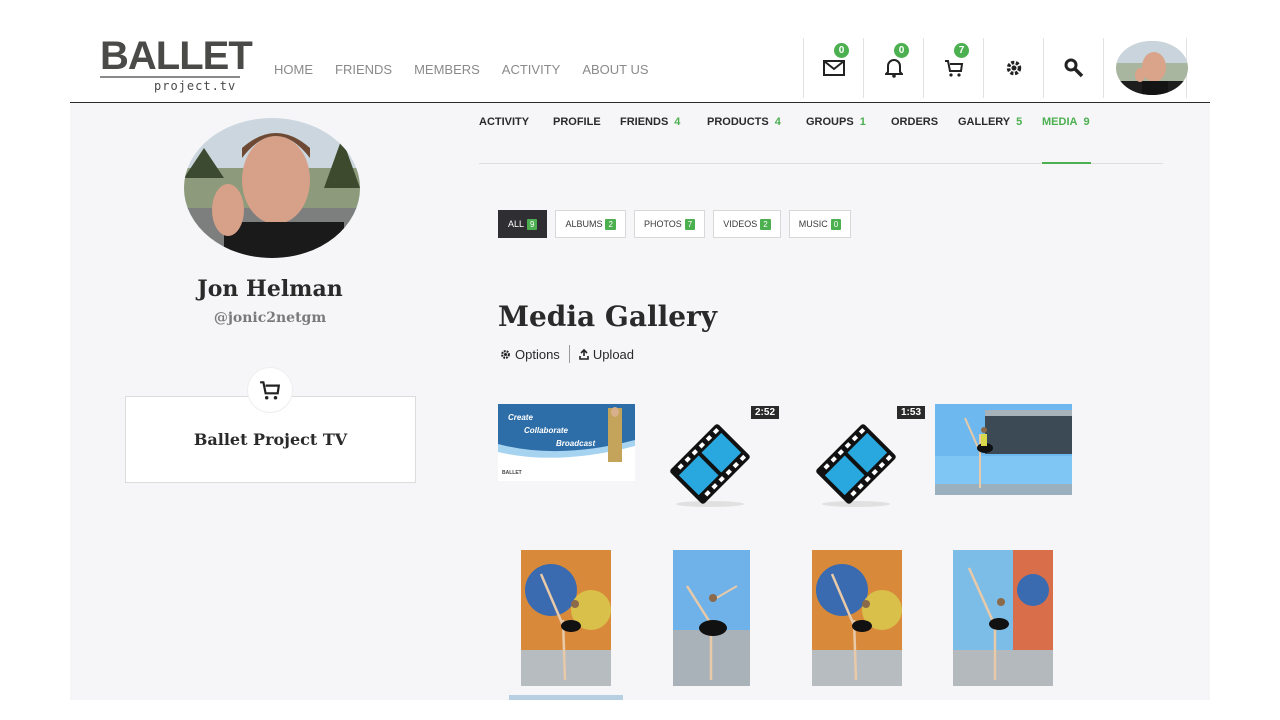 The width and height of the screenshot is (1280, 720). What do you see at coordinates (738, 122) in the screenshot?
I see `tab-label: PRODUCTS` at bounding box center [738, 122].